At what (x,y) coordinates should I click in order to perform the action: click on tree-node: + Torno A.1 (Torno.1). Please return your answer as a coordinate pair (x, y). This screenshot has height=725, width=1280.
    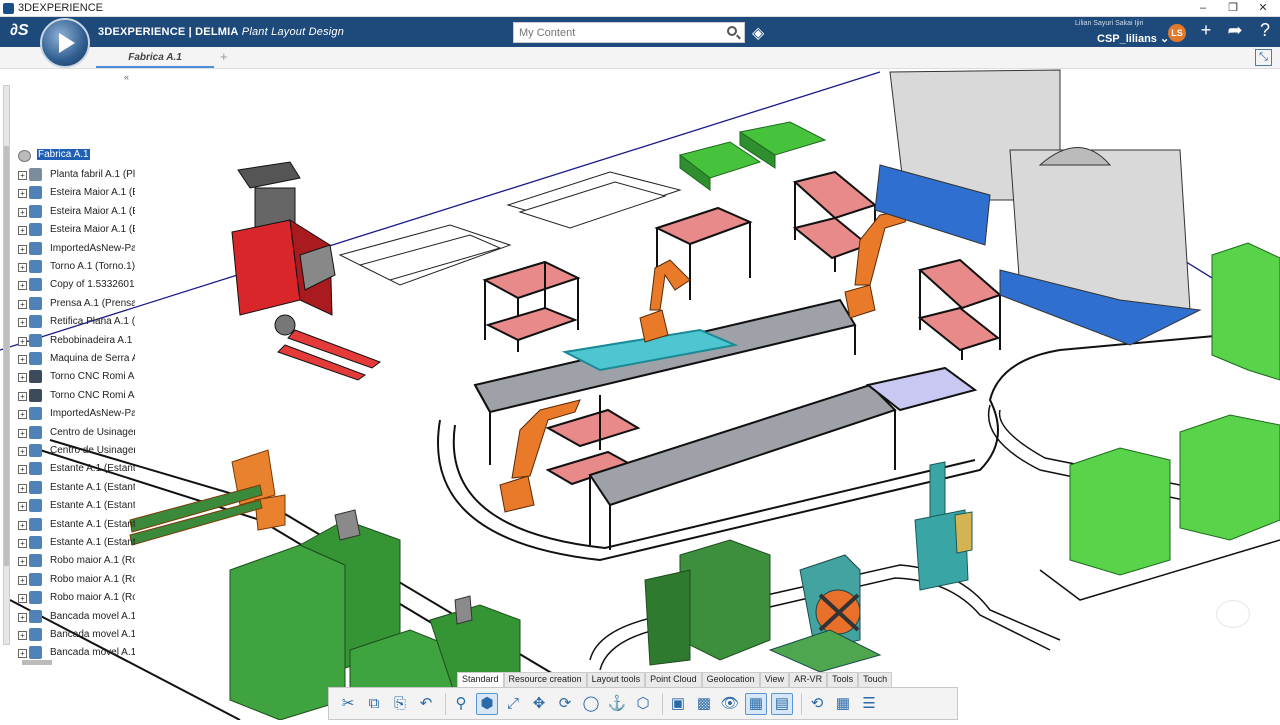
    Looking at the image, I should click on (74, 267).